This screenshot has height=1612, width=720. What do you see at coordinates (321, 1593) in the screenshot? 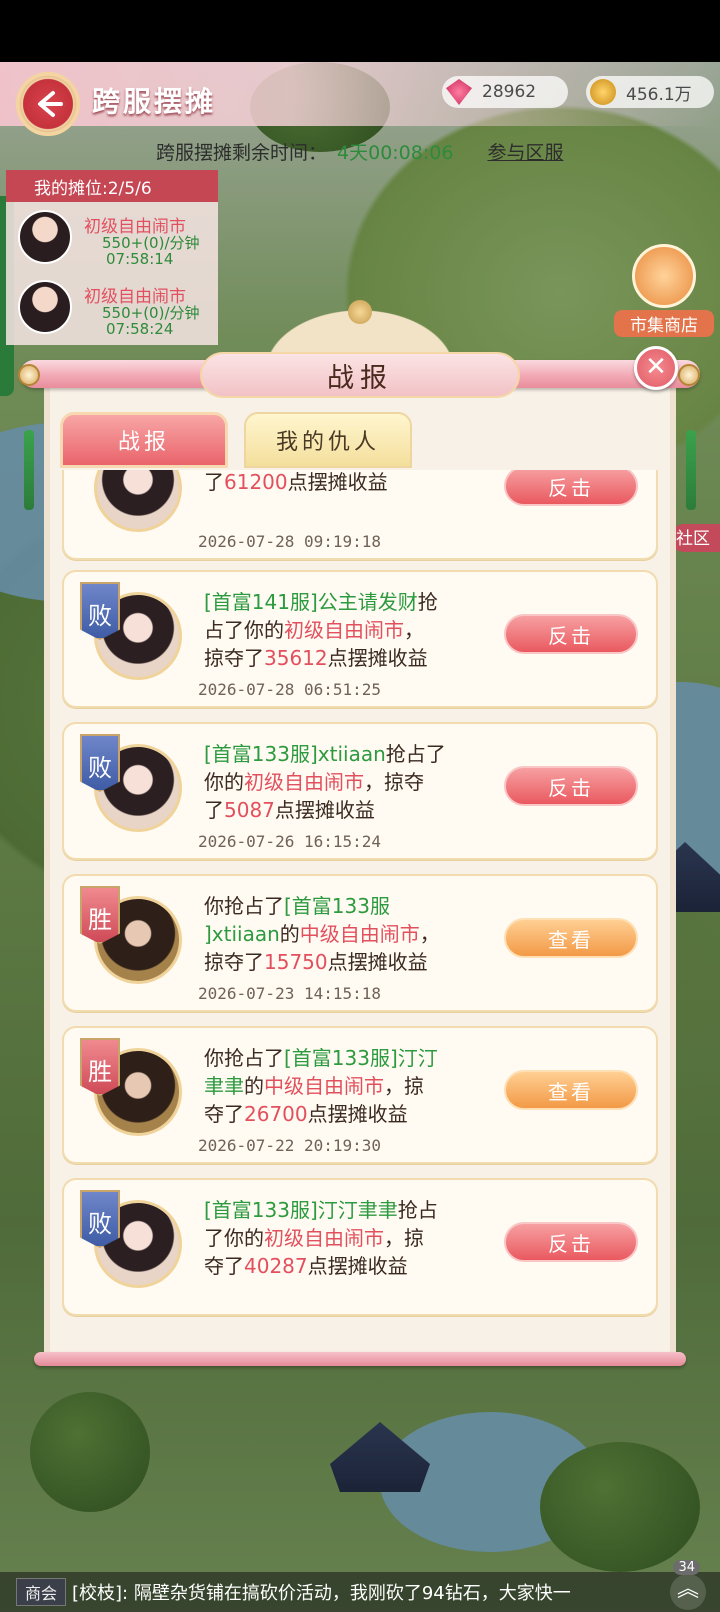
I see `chat-message: [校枝]: 隔壁杂货铺在搞砍价活动，我刚砍了94钻石，大家快一` at bounding box center [321, 1593].